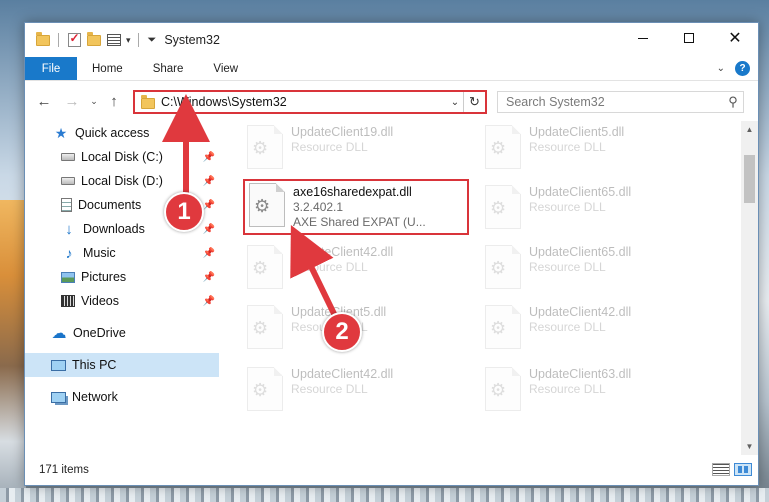 Image resolution: width=769 pixels, height=502 pixels. I want to click on back-arrow-icon: ←, so click(44, 101).